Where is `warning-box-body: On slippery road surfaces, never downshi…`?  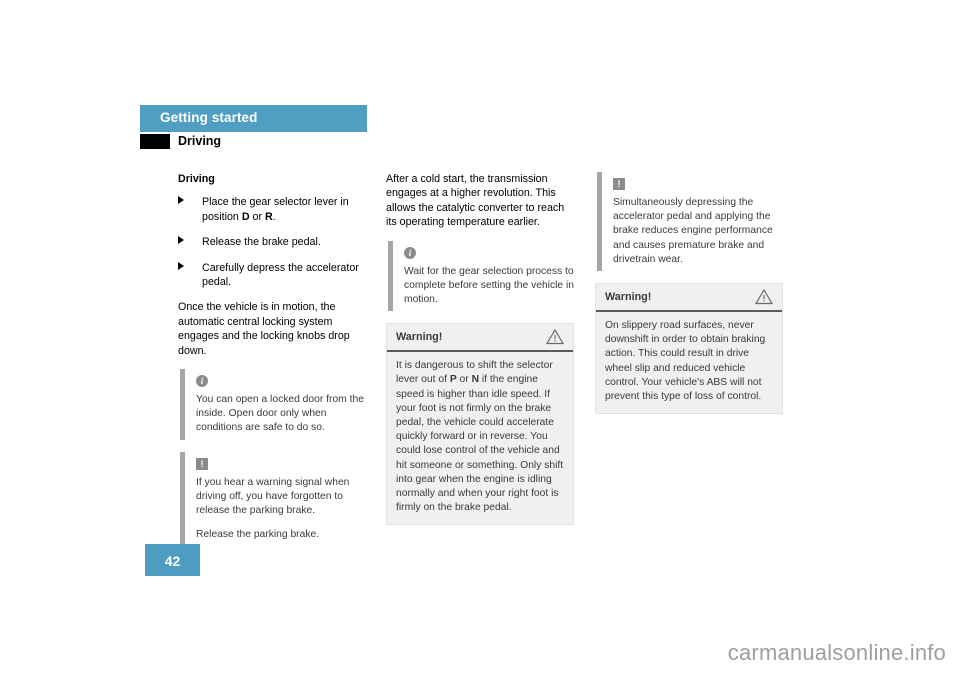 warning-box-body: On slippery road surfaces, never downshi… is located at coordinates (689, 362).